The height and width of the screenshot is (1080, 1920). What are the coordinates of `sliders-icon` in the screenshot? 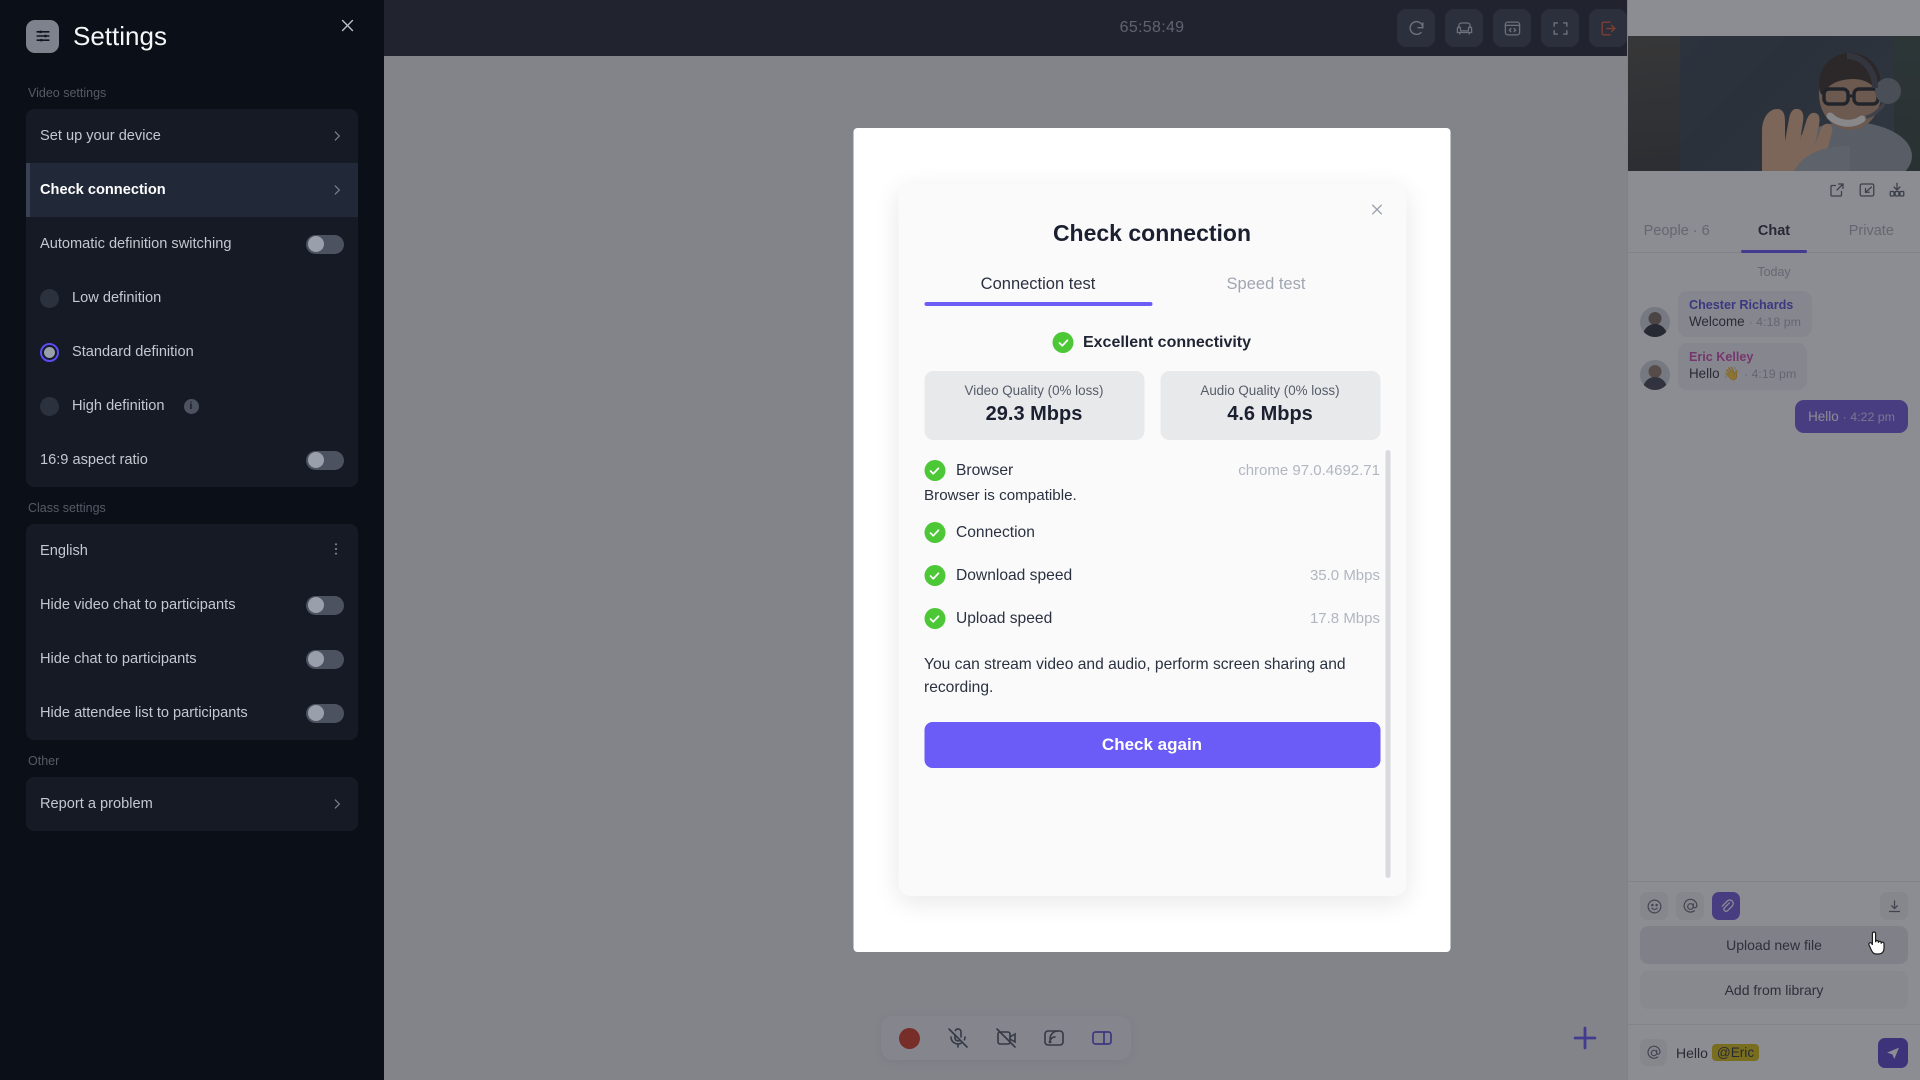 It's located at (42, 36).